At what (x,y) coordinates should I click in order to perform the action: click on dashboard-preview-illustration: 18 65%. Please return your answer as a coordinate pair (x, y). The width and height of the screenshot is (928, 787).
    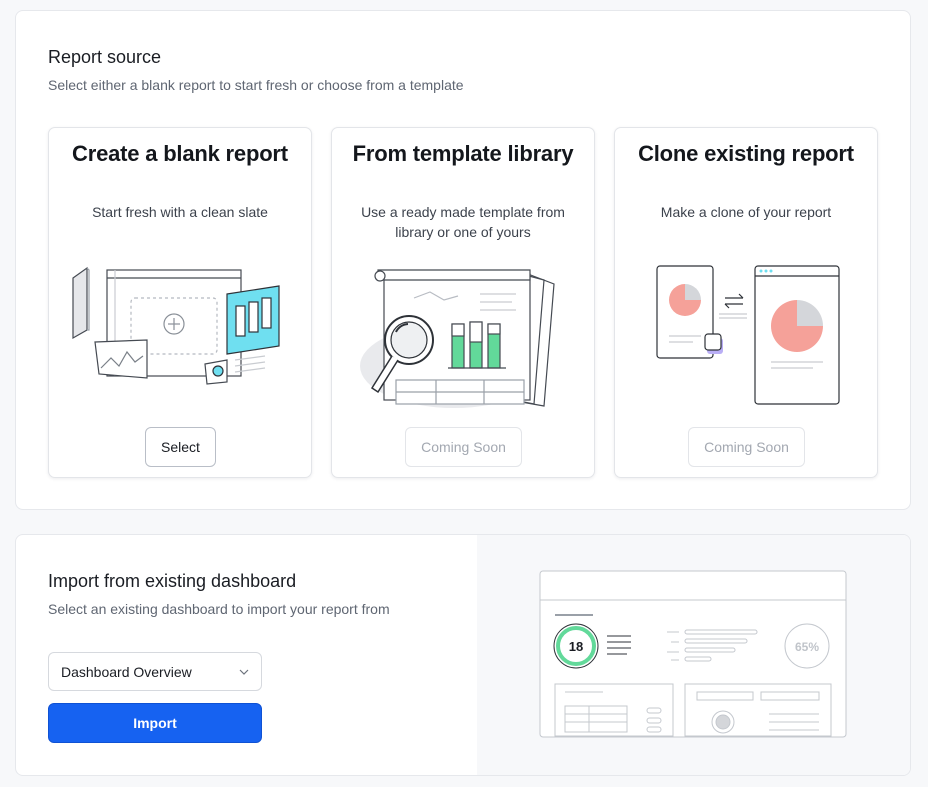
    Looking at the image, I should click on (693, 654).